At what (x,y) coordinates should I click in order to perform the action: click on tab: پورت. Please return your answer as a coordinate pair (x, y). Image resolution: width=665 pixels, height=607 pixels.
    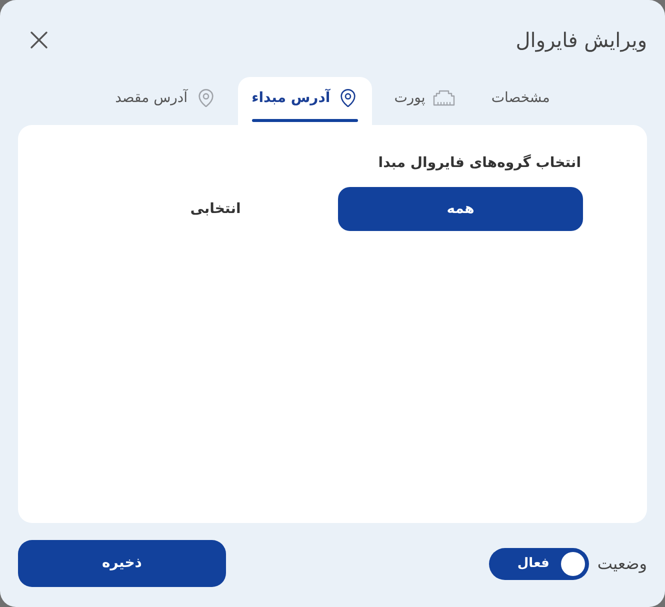
    Looking at the image, I should click on (425, 101).